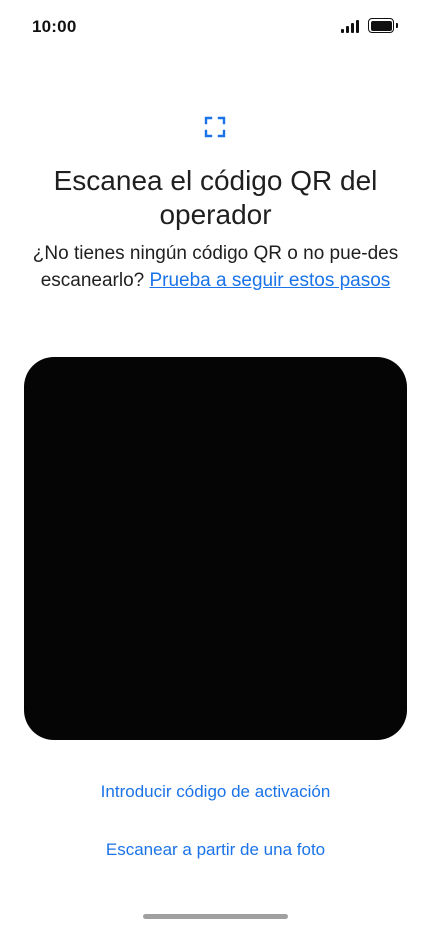 The height and width of the screenshot is (931, 431). What do you see at coordinates (215, 792) in the screenshot?
I see `enter-activation-code-button: Introducir código de activación` at bounding box center [215, 792].